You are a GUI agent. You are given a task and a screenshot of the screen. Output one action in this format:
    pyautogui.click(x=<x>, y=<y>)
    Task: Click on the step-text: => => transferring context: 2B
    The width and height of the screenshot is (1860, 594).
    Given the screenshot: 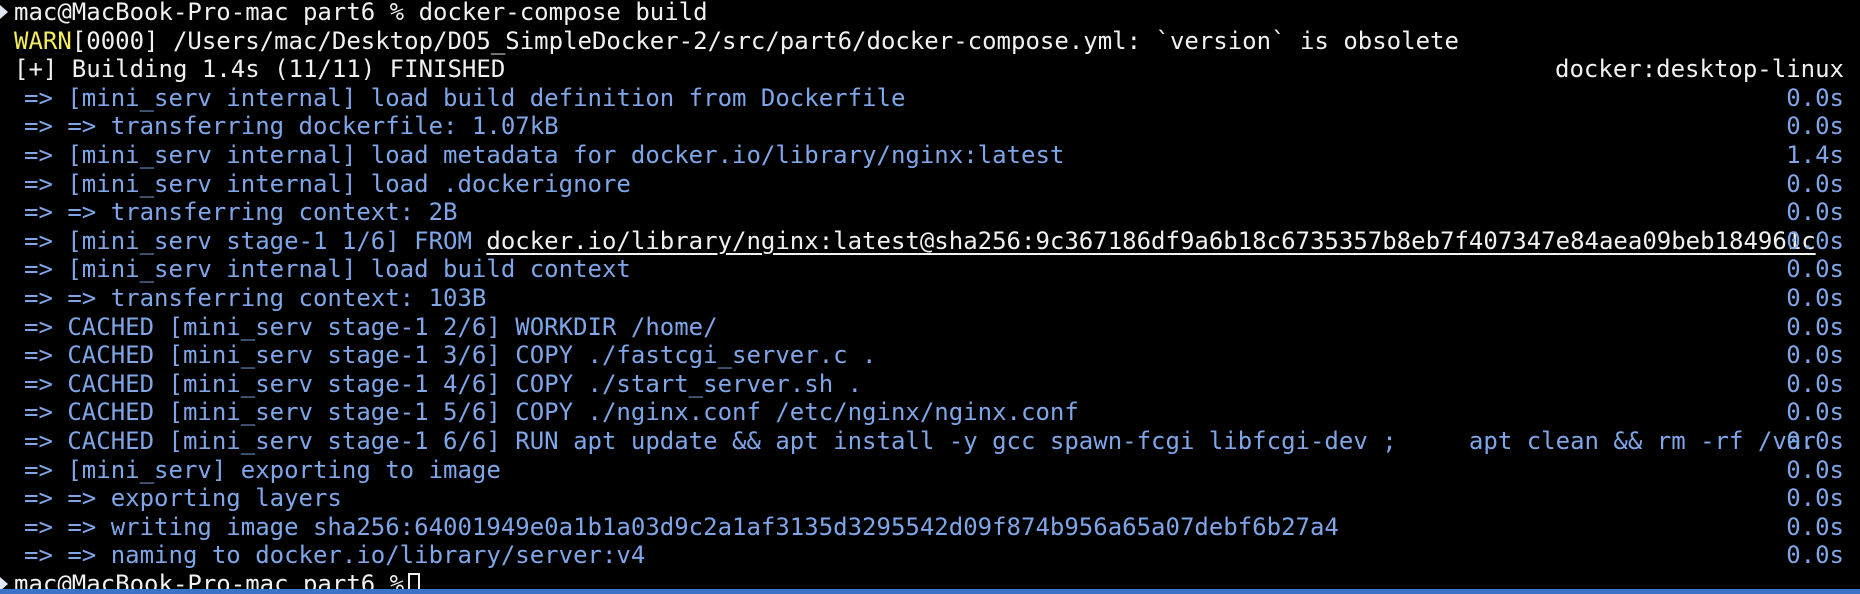 What is the action you would take?
    pyautogui.click(x=241, y=212)
    